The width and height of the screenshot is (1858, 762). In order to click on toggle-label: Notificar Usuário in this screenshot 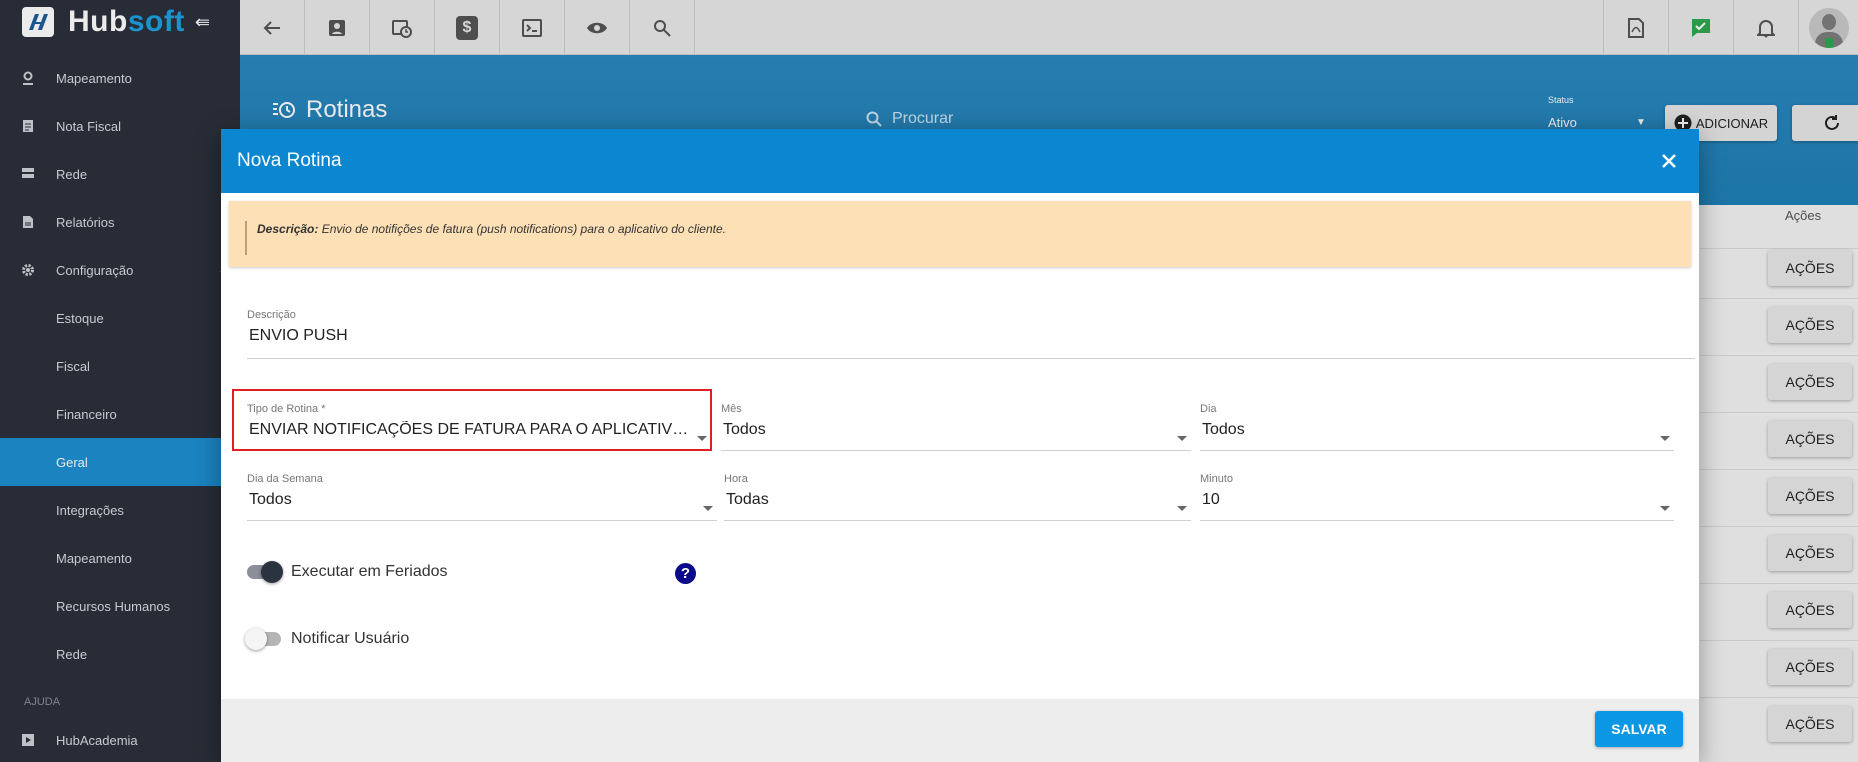, I will do `click(350, 638)`.